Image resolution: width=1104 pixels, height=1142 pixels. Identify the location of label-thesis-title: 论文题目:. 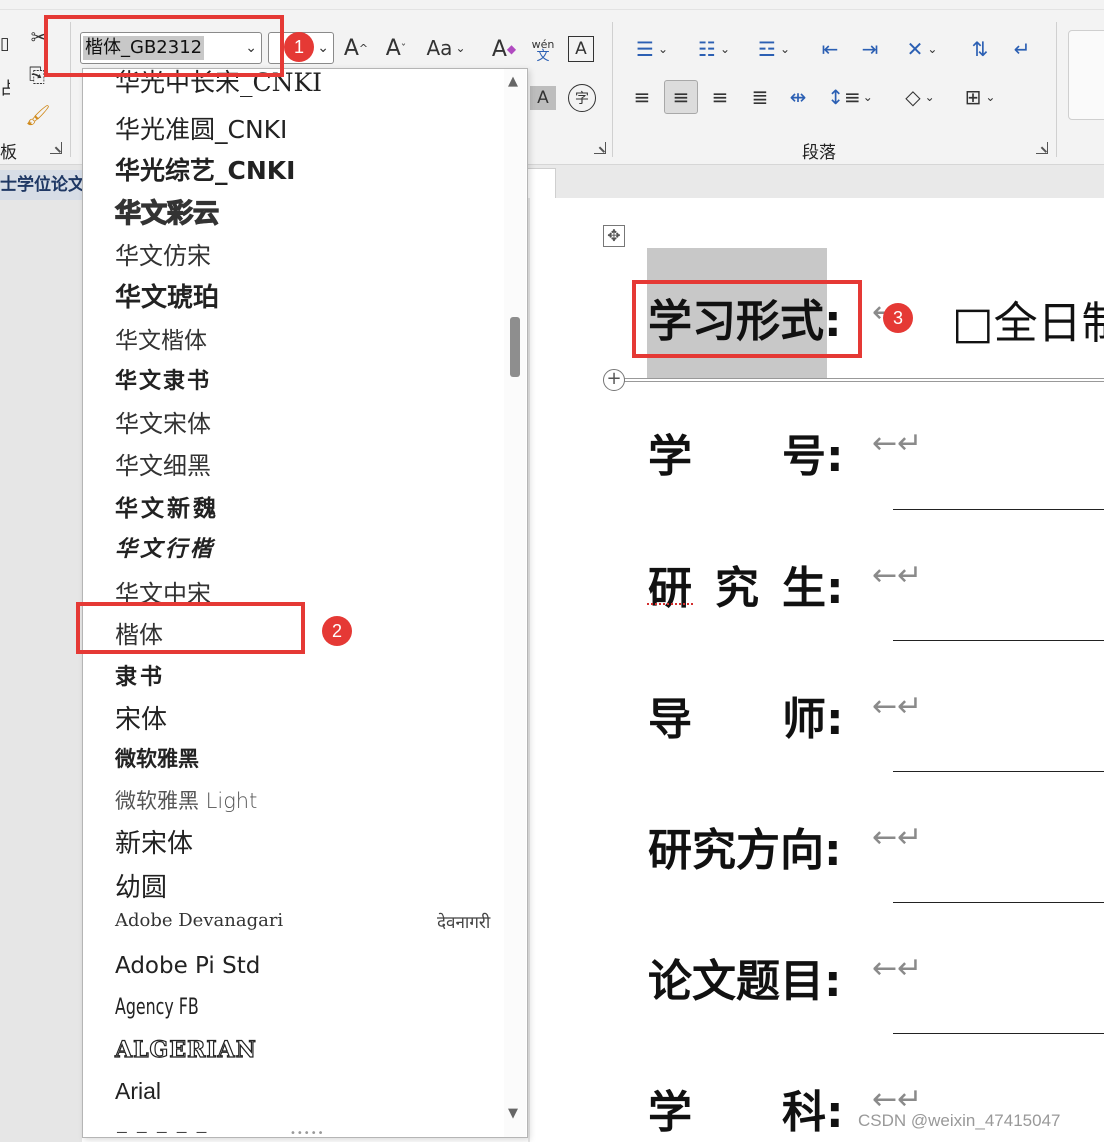
(745, 981).